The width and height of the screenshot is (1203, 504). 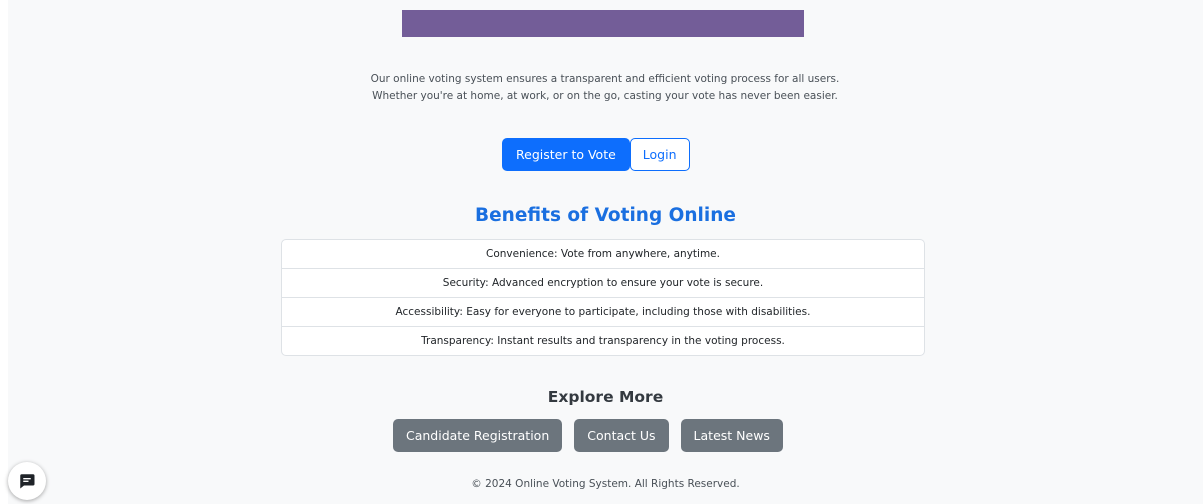 What do you see at coordinates (603, 23) in the screenshot?
I see `hero-image` at bounding box center [603, 23].